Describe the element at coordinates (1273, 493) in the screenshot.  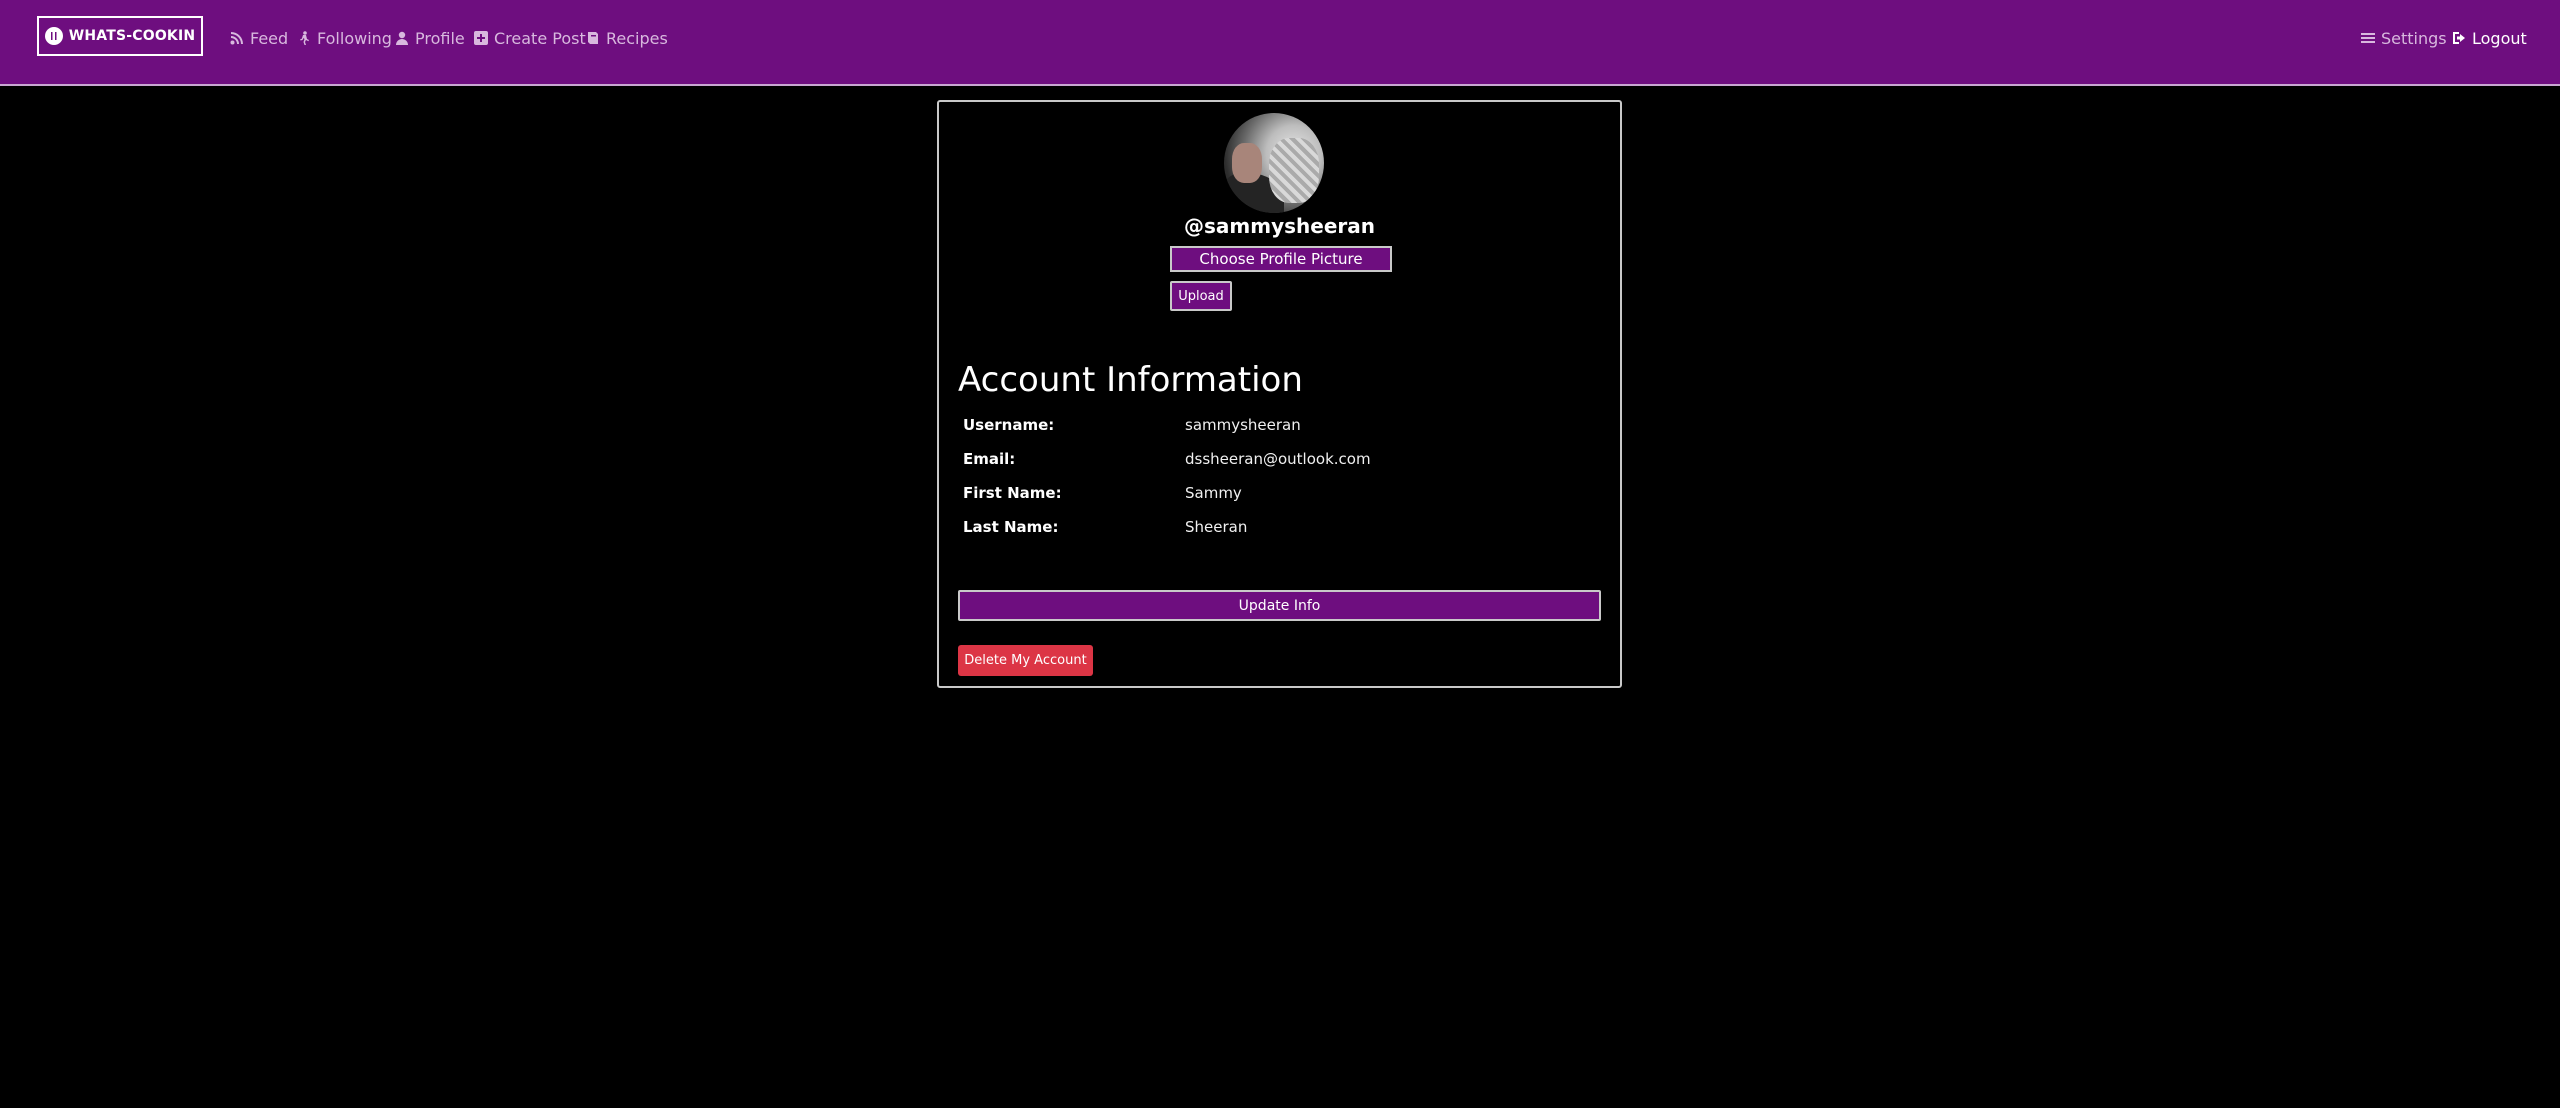
I see `info-row-first-name: First Name: Sammy` at that location.